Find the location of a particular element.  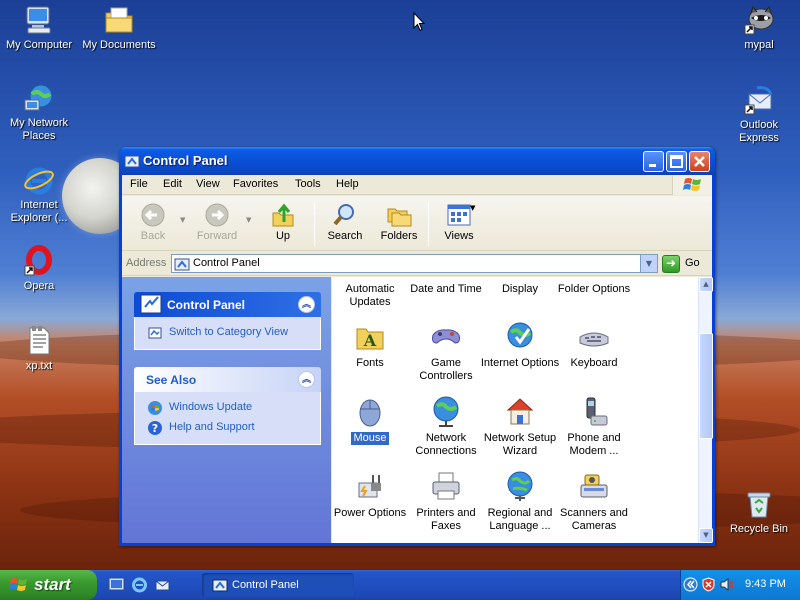

window-title: Control Panel is located at coordinates (185, 160).